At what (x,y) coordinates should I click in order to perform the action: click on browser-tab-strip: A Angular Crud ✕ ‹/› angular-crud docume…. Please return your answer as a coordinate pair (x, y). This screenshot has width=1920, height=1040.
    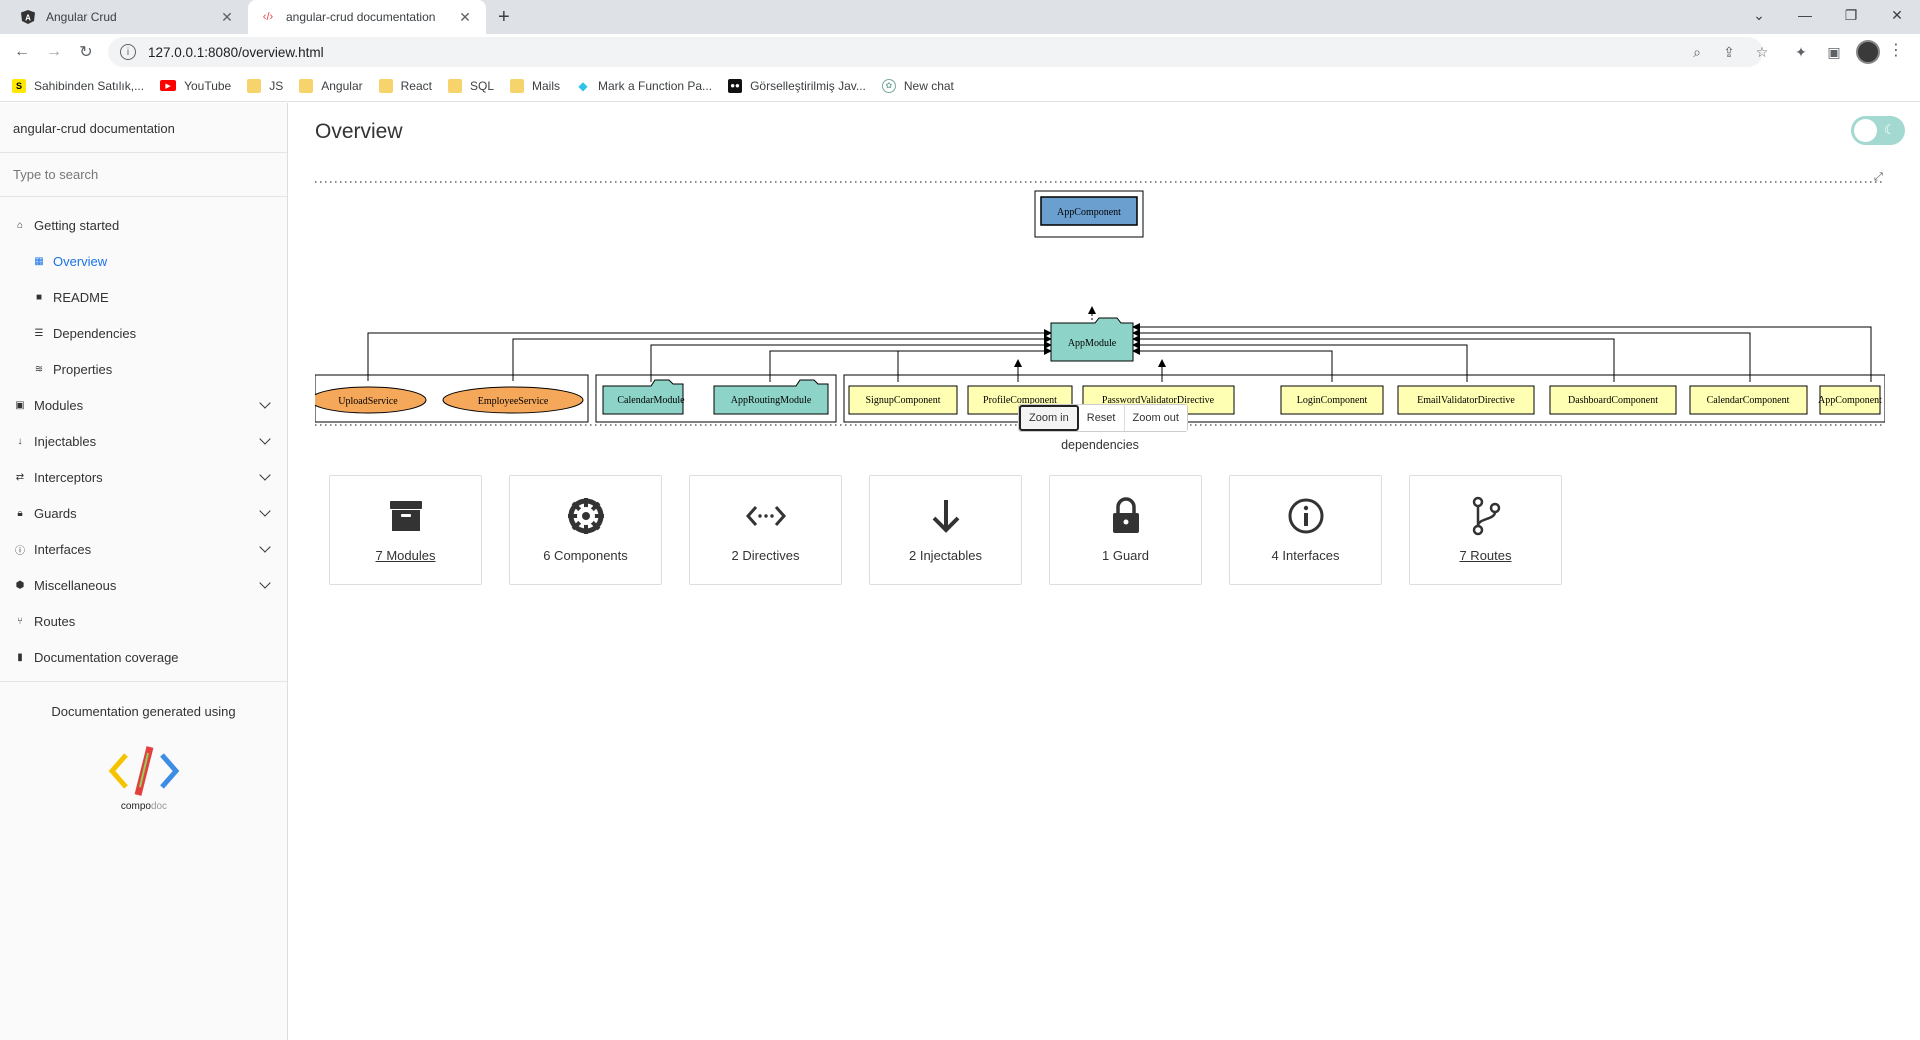
    Looking at the image, I should click on (960, 17).